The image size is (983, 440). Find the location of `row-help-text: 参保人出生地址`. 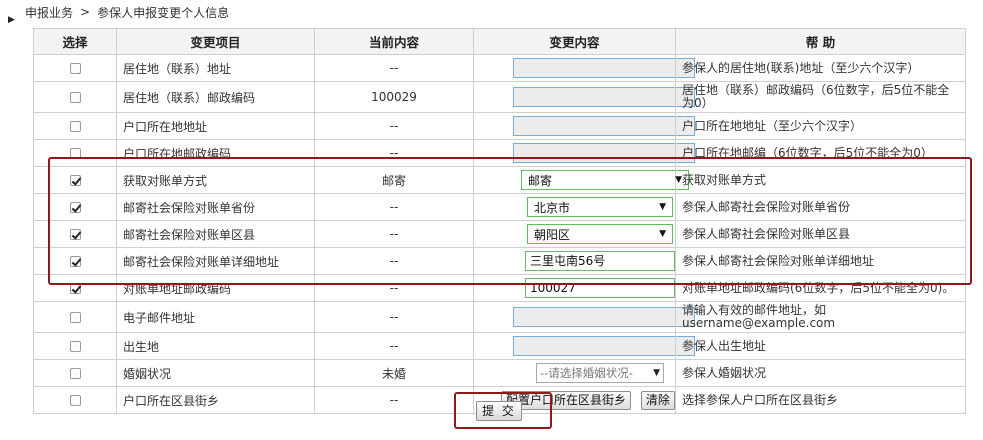

row-help-text: 参保人出生地址 is located at coordinates (820, 346).